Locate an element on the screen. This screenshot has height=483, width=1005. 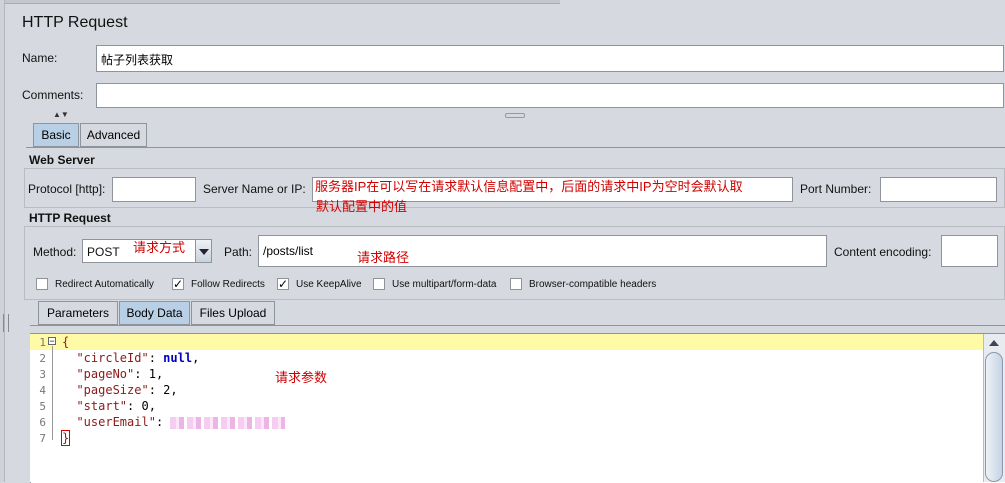
code-line: "pageSize": 2, is located at coordinates (127, 390).